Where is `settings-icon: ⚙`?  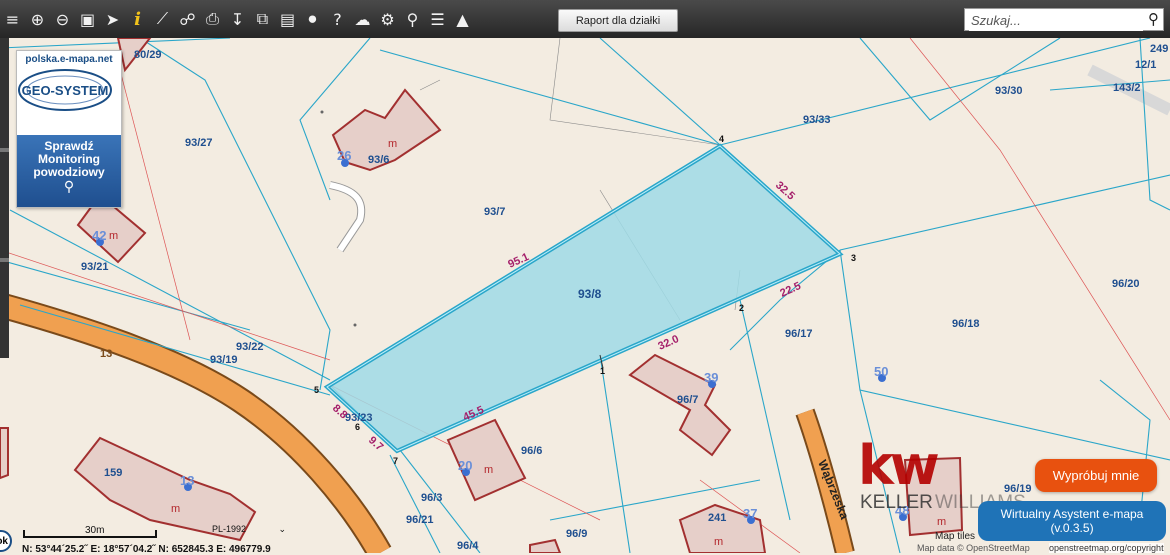
settings-icon: ⚙ is located at coordinates (387, 19).